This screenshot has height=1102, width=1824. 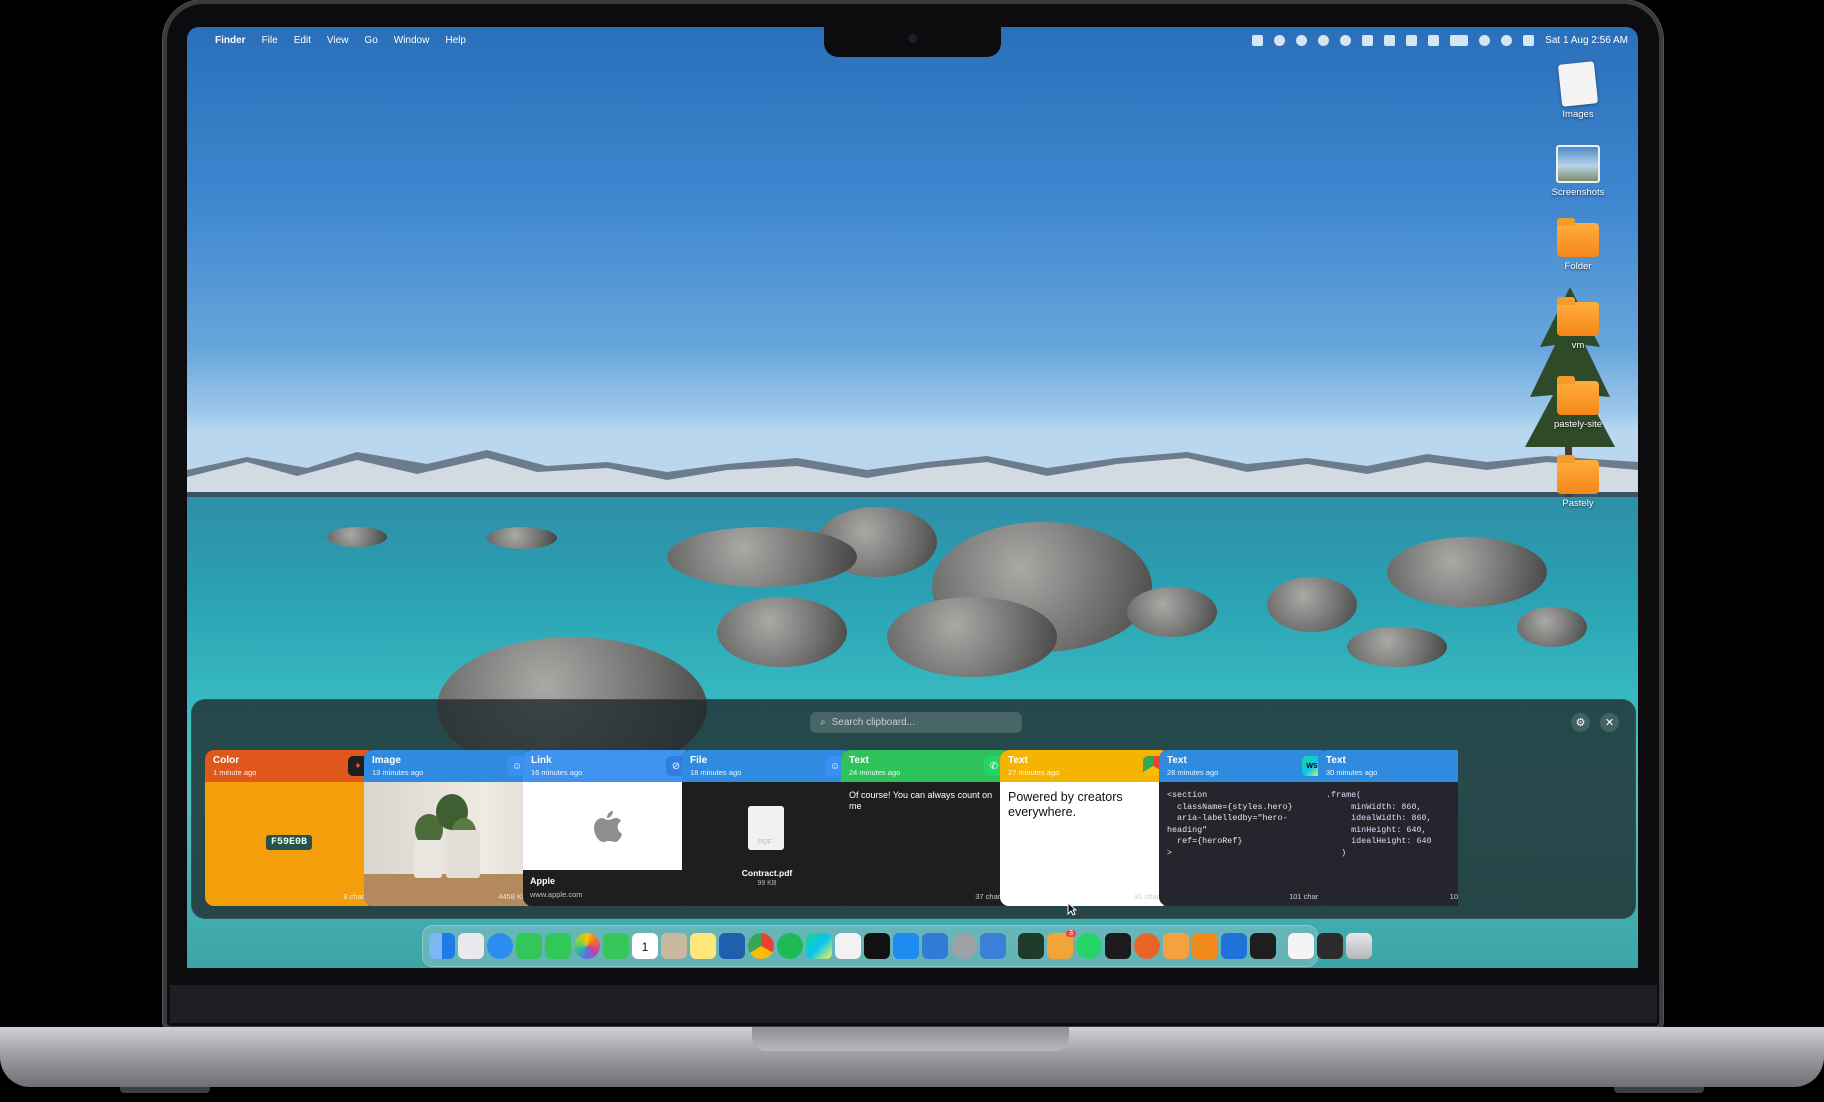 What do you see at coordinates (230, 40) in the screenshot?
I see `menu-app-name: Finder` at bounding box center [230, 40].